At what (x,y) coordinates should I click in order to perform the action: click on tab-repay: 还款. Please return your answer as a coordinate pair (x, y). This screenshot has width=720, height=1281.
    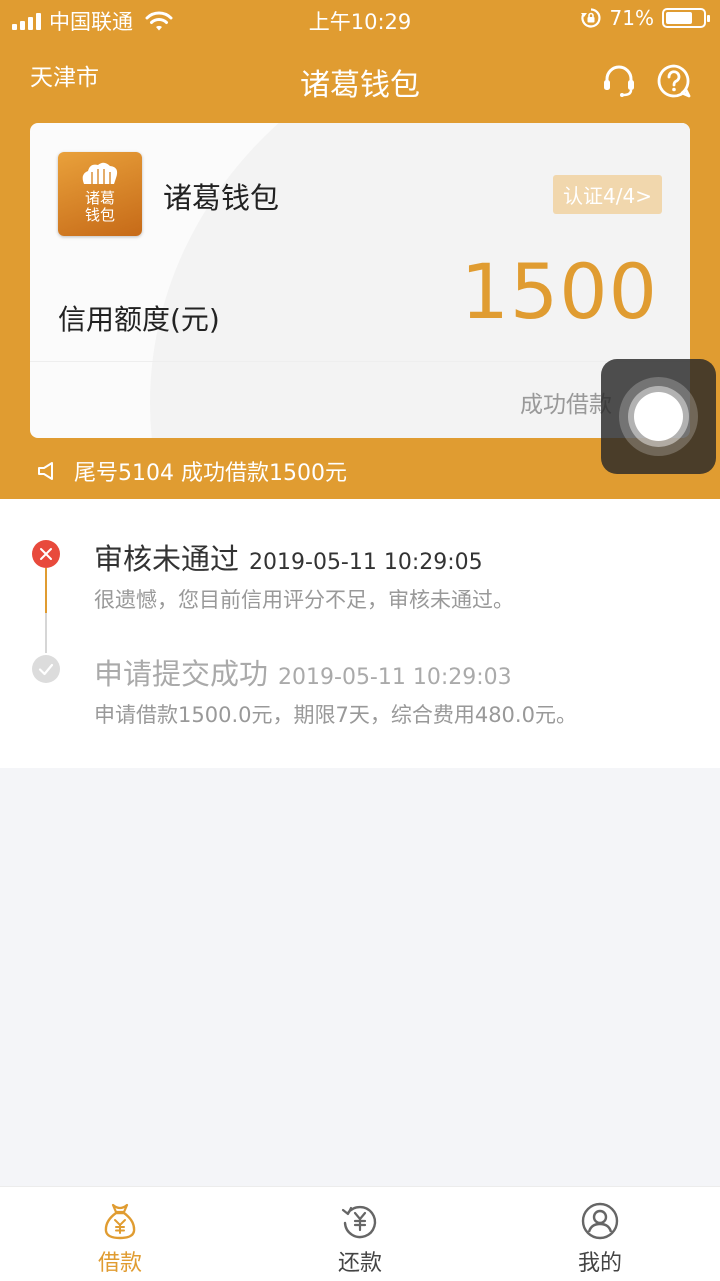
    Looking at the image, I should click on (360, 1239).